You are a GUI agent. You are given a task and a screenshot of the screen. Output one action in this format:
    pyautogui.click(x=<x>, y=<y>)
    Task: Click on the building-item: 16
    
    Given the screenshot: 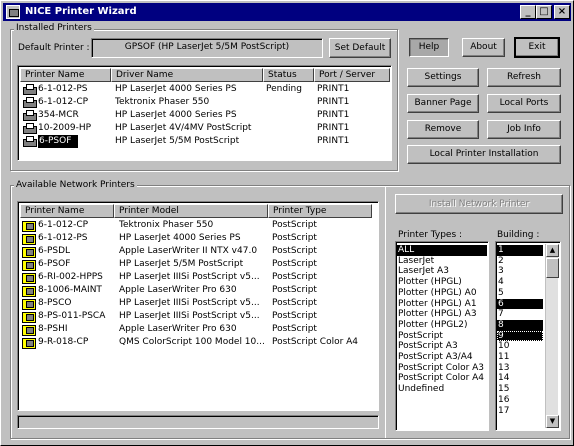 What is the action you would take?
    pyautogui.click(x=520, y=400)
    